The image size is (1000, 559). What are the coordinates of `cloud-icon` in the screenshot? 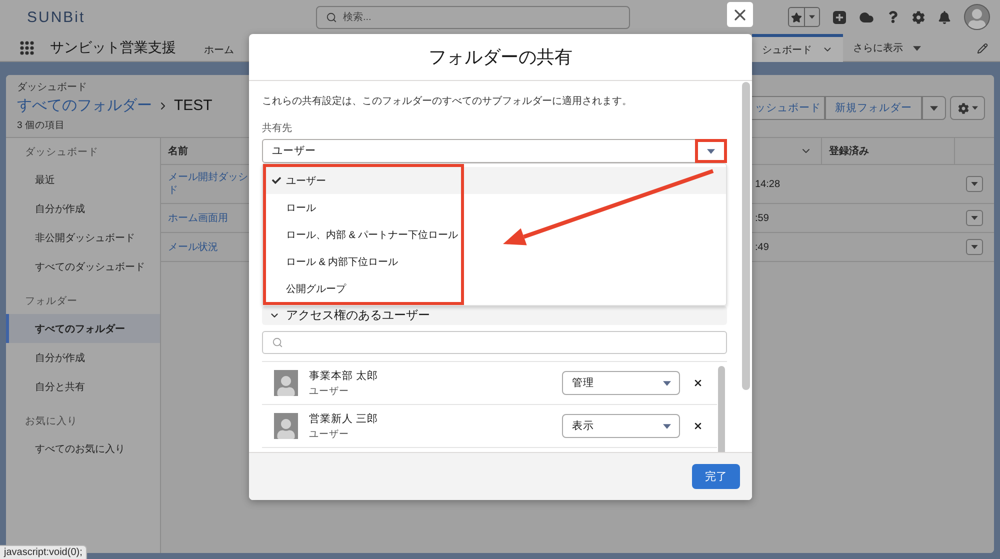 It's located at (866, 17).